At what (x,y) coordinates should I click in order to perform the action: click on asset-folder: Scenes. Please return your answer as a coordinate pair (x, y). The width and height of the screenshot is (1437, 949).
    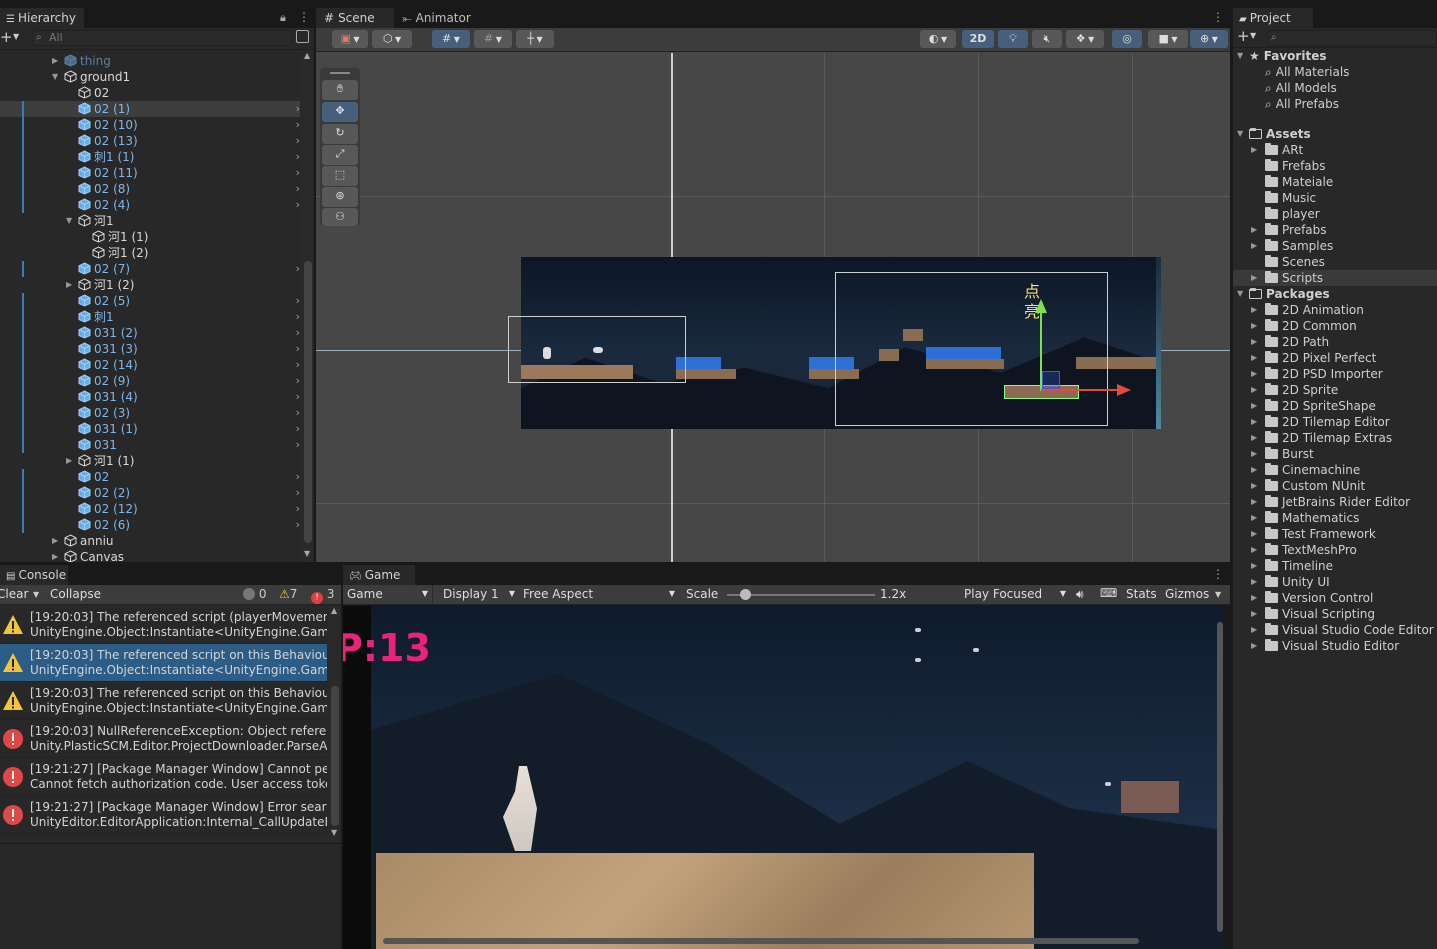
    Looking at the image, I should click on (1335, 262).